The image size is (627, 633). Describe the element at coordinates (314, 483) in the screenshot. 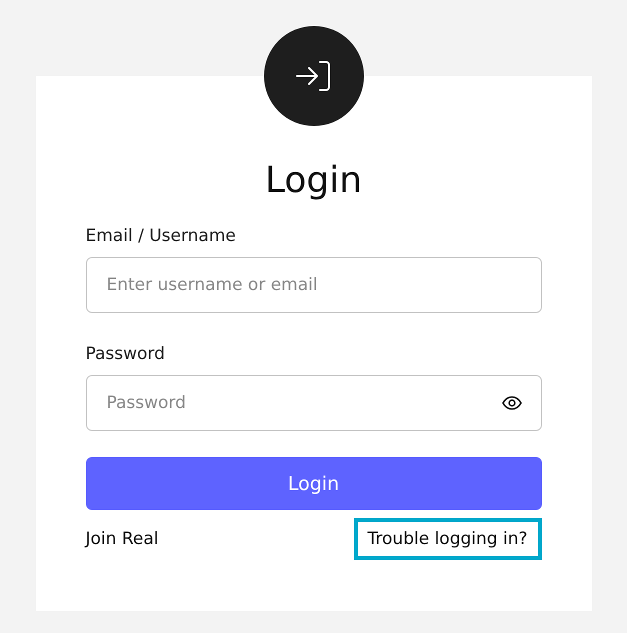

I see `login-button: Login` at that location.